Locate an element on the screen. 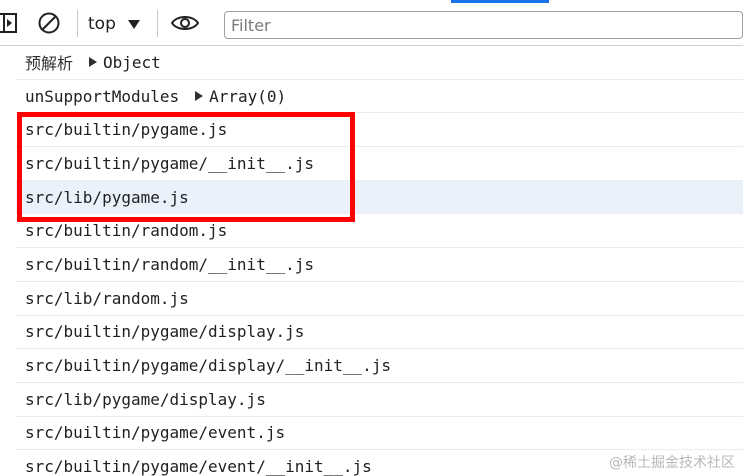  live-expression-button is located at coordinates (185, 23).